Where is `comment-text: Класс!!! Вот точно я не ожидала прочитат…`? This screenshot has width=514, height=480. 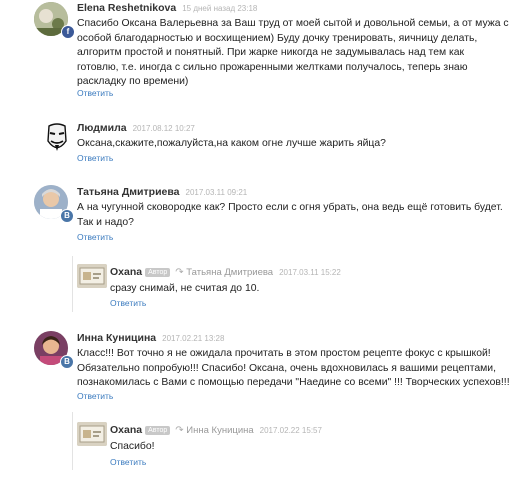 comment-text: Класс!!! Вот точно я не ожидала прочитат… is located at coordinates (293, 368).